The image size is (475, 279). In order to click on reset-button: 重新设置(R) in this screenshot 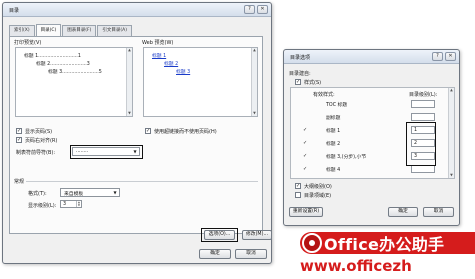, I will do `click(306, 212)`.